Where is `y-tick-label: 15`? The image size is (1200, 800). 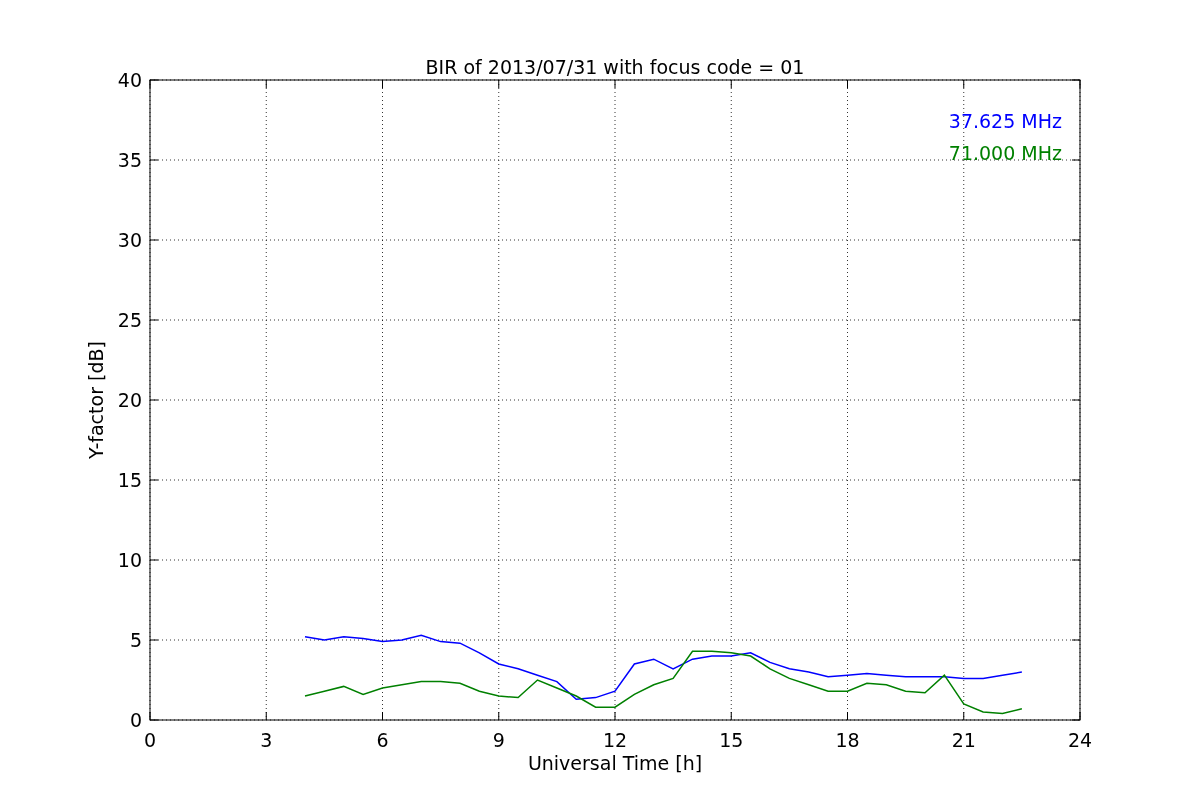
y-tick-label: 15 is located at coordinates (129, 480).